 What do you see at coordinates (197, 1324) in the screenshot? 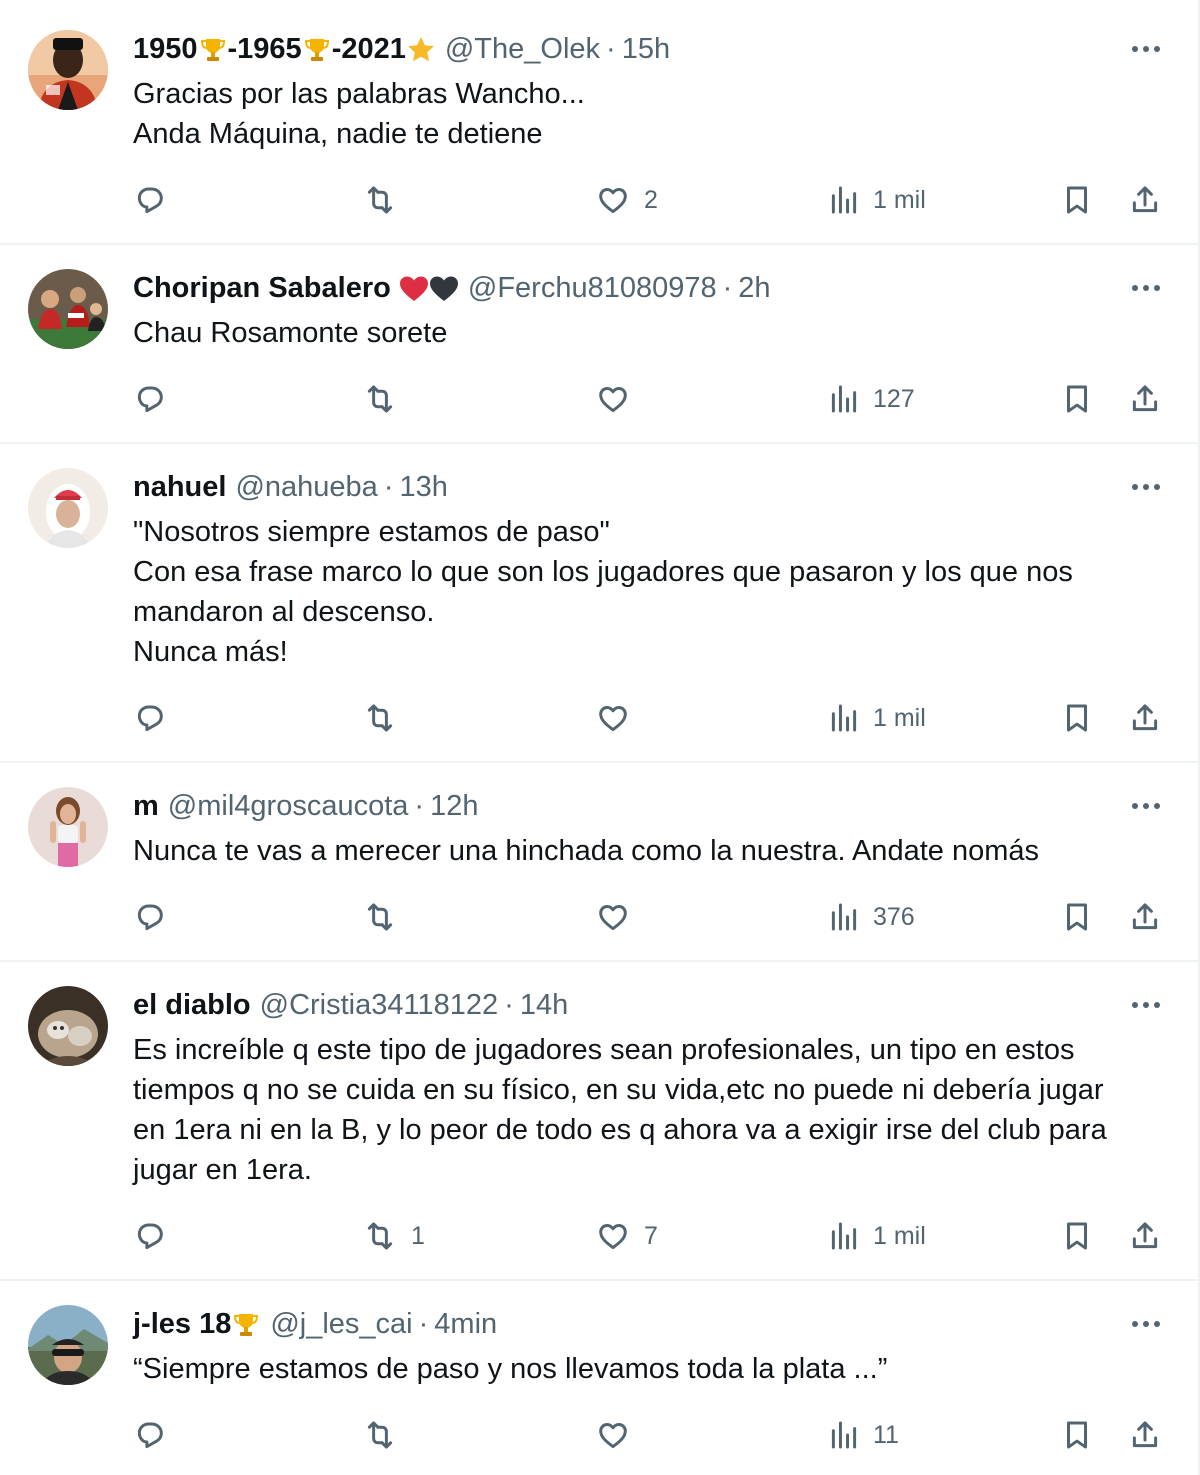
I see `display-name: j-les 18` at bounding box center [197, 1324].